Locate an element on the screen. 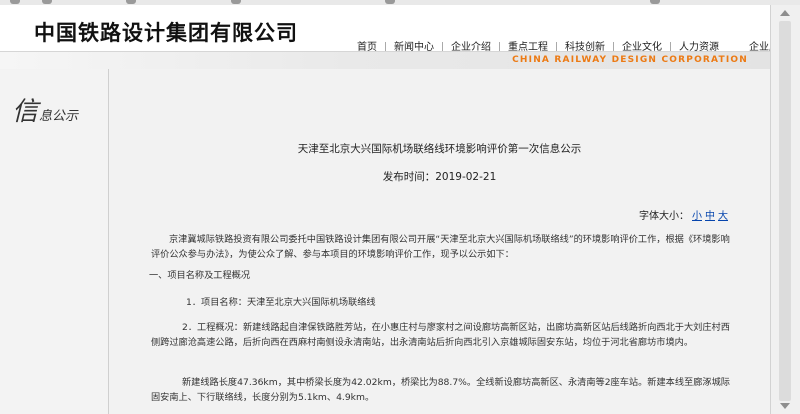  font-size-small-link: 小 is located at coordinates (697, 216).